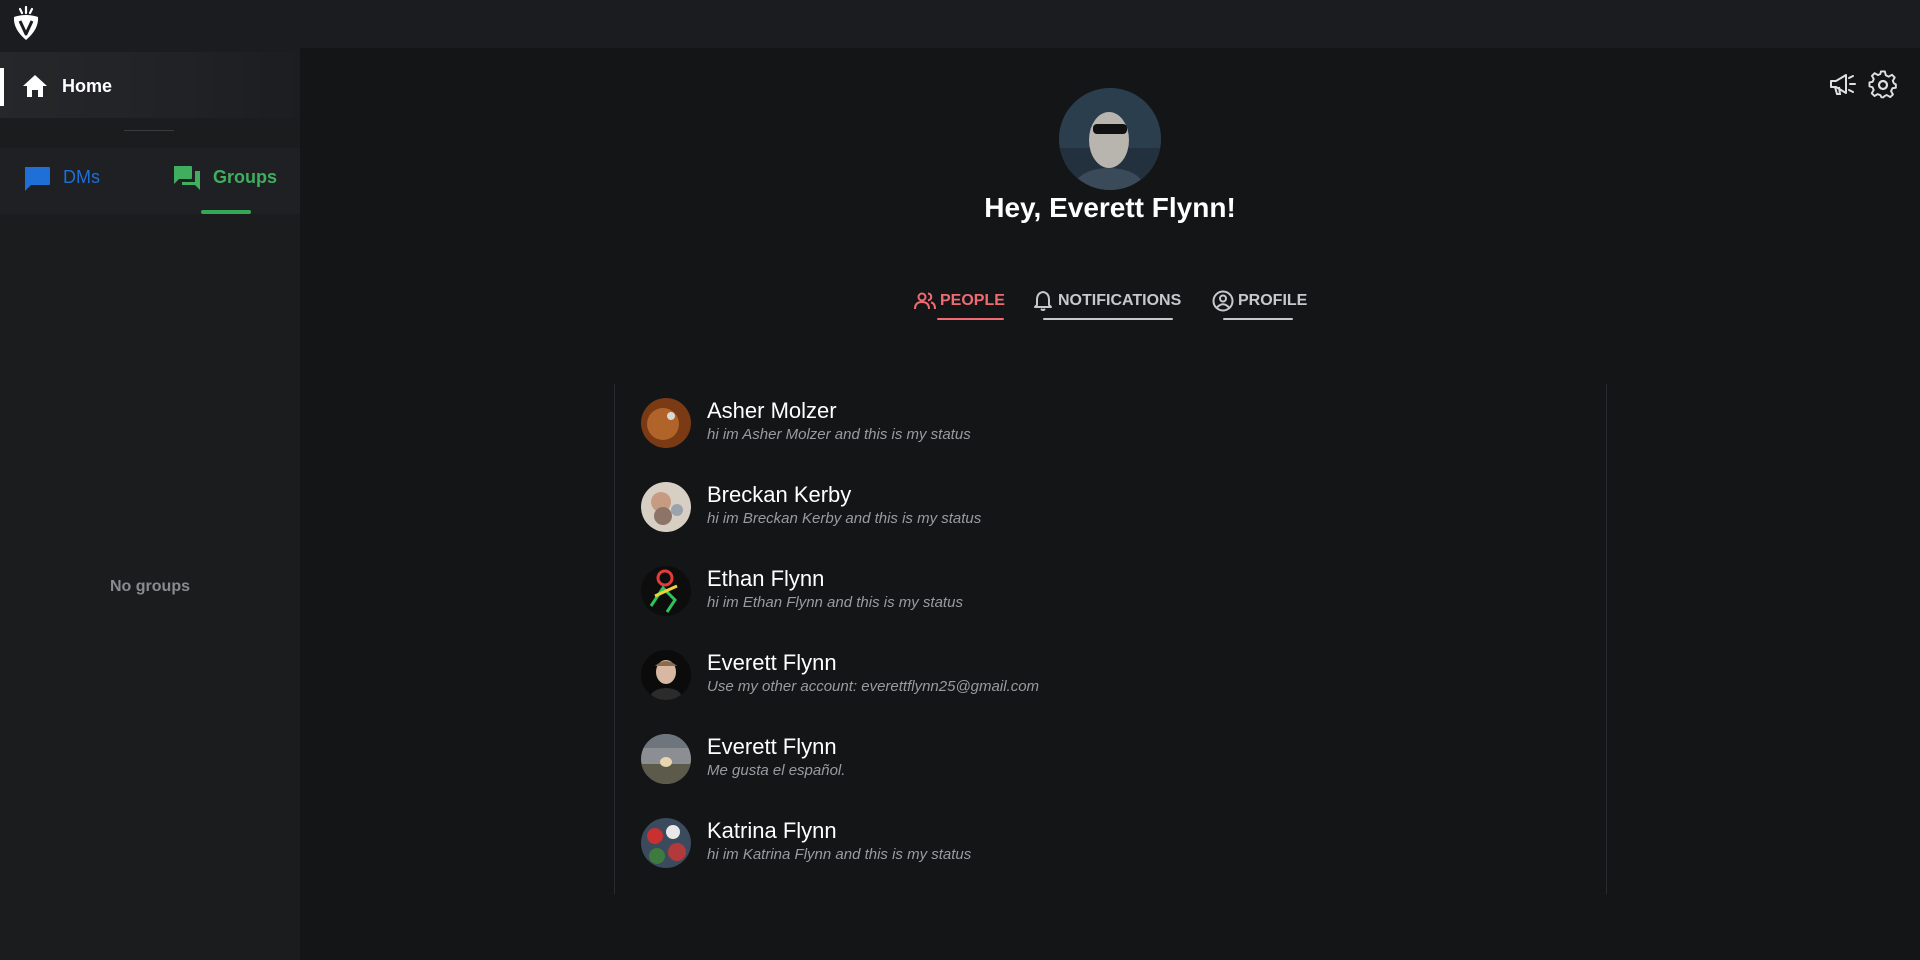 This screenshot has height=960, width=1920. I want to click on top-bar, so click(960, 24).